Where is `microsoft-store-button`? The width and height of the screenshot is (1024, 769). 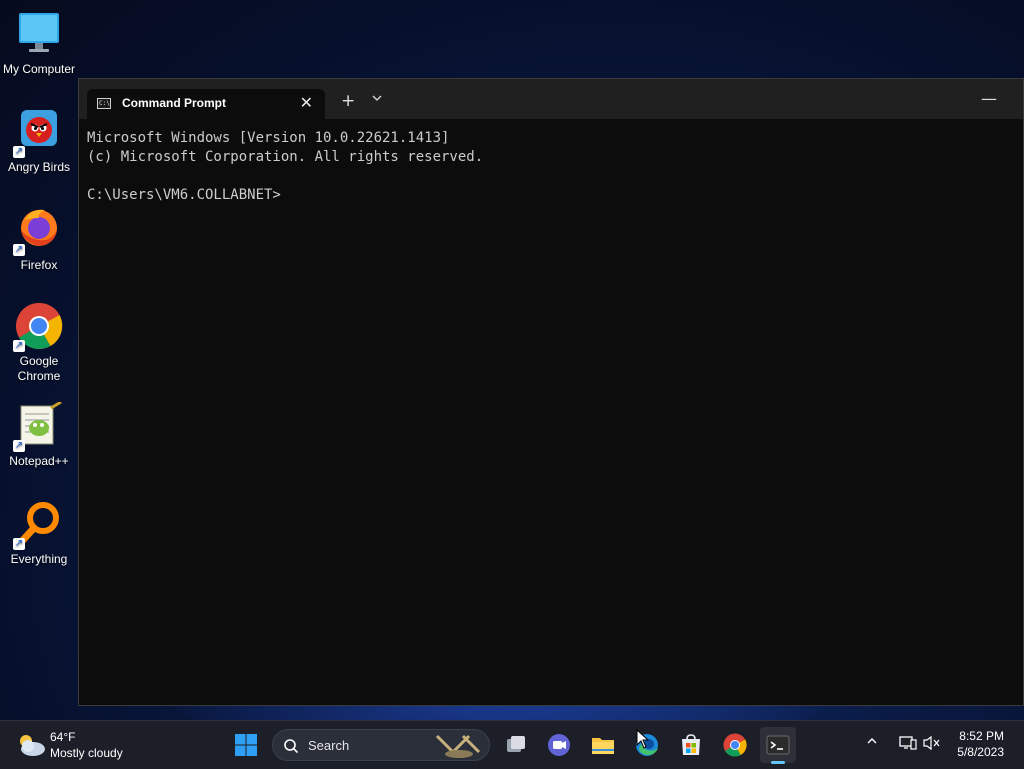
microsoft-store-button is located at coordinates (691, 745).